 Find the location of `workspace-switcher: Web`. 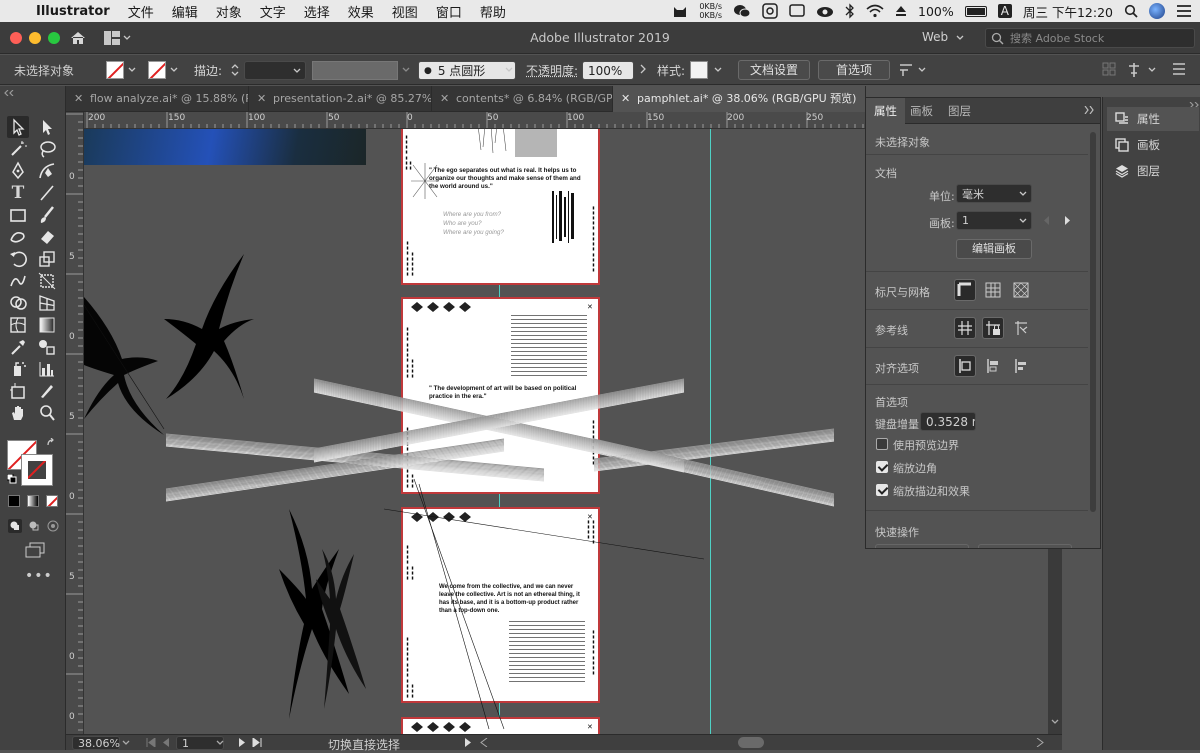

workspace-switcher: Web is located at coordinates (941, 38).